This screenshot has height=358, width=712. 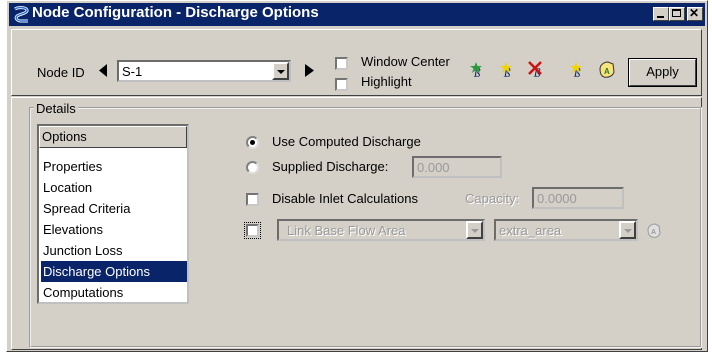 I want to click on node-label-icon: A, so click(x=607, y=70).